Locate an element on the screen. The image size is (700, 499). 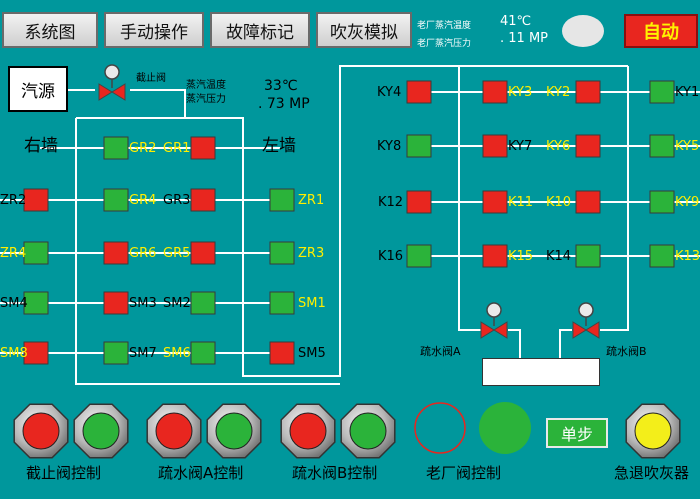
tab-manual-operation: 手动操作 is located at coordinates (154, 30).